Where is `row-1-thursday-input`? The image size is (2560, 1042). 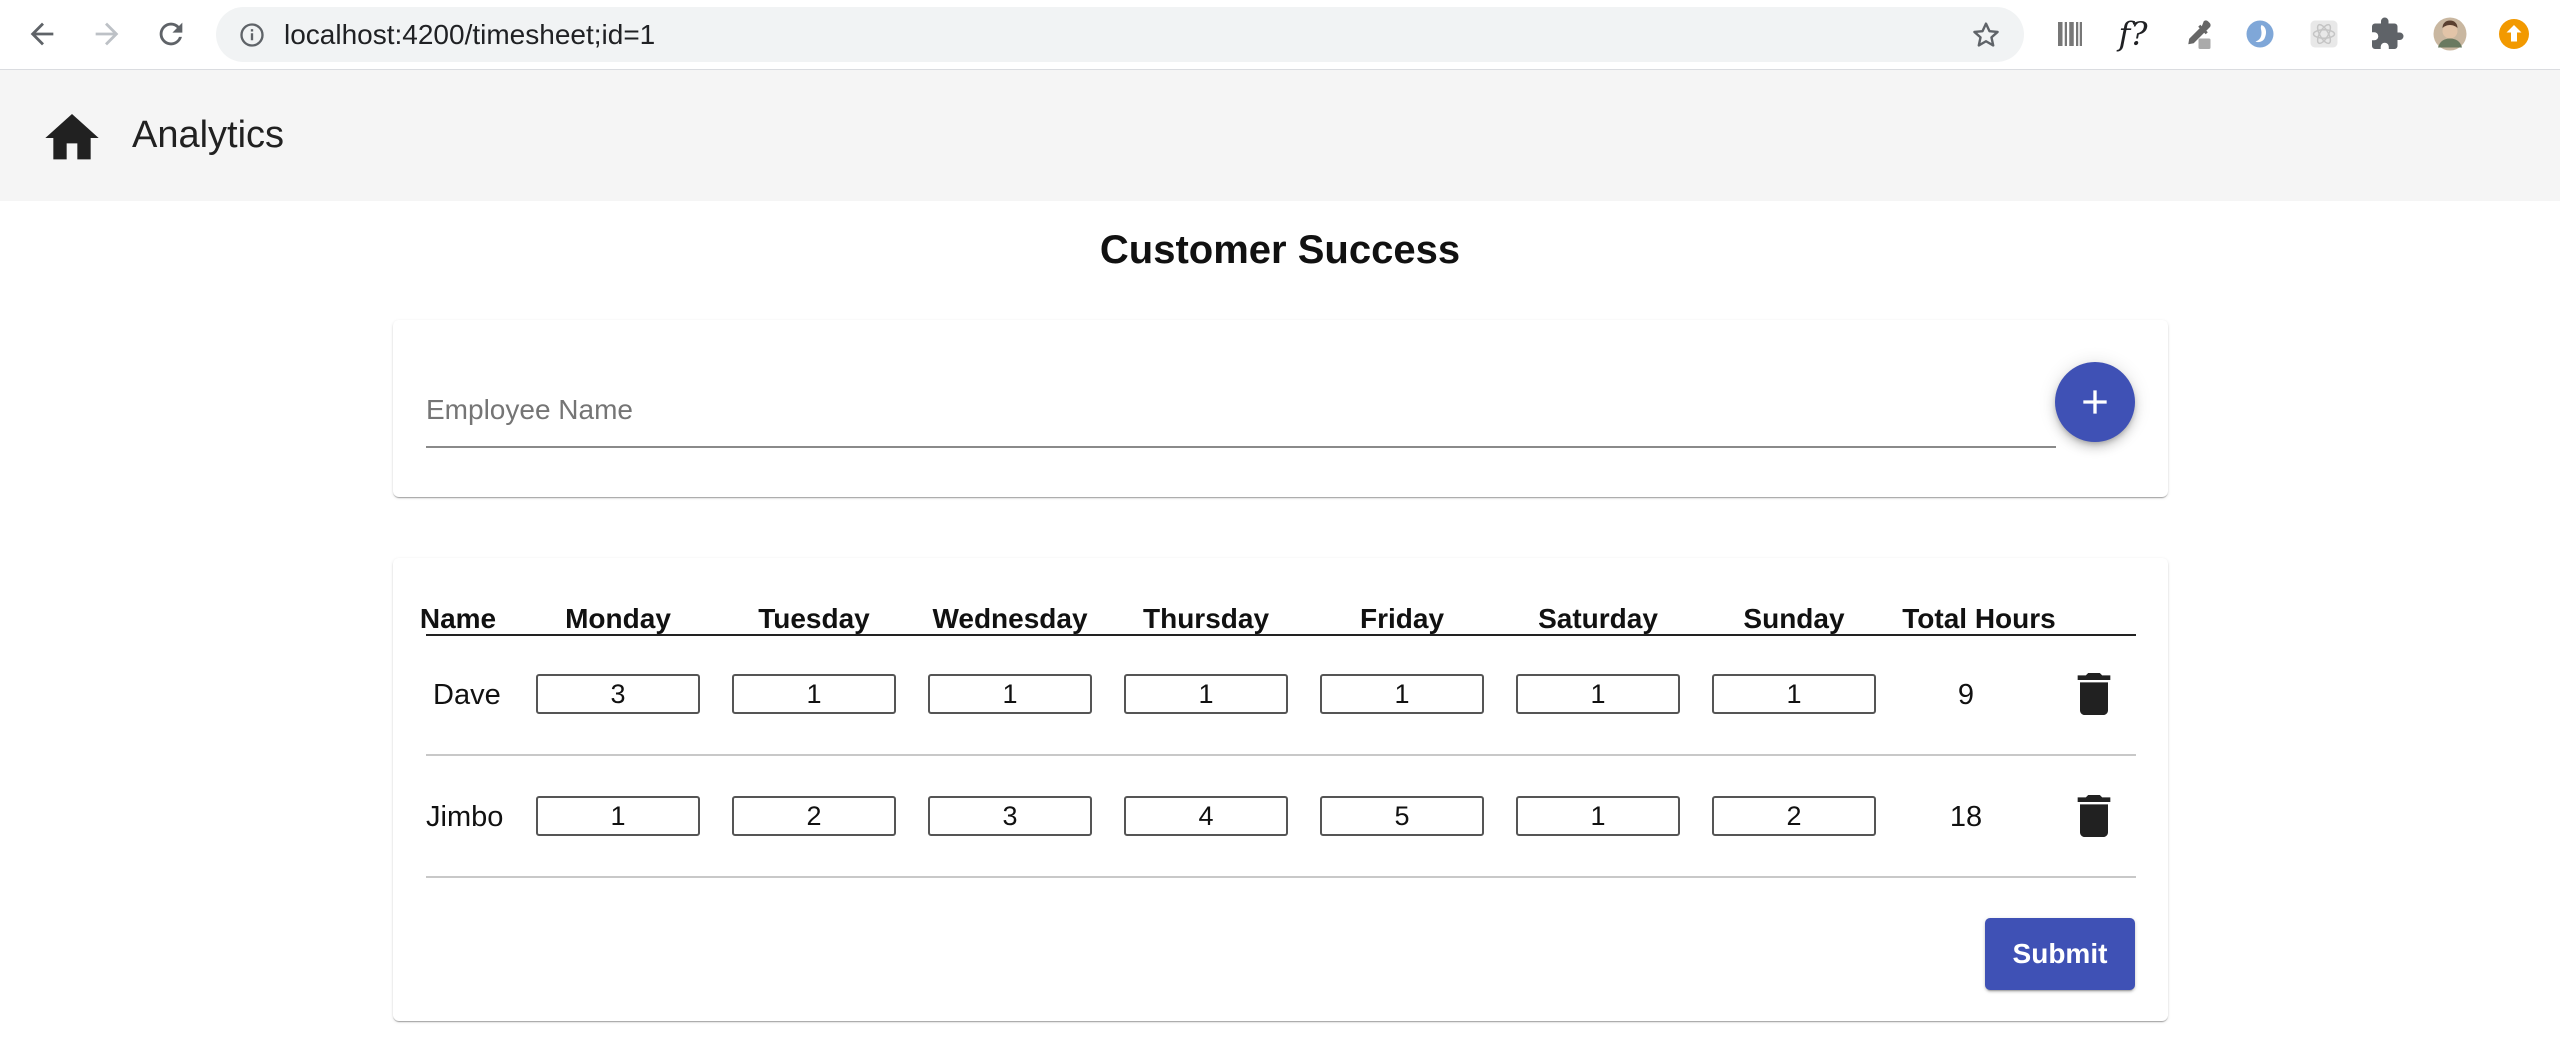 row-1-thursday-input is located at coordinates (1206, 694).